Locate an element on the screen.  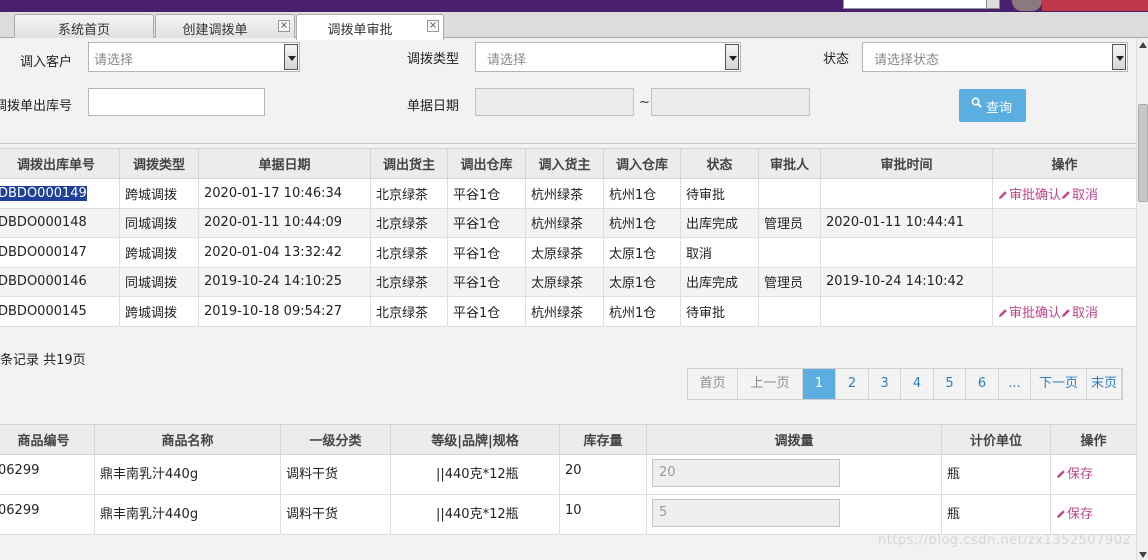
cell-in-owner: 杭州绿茶 is located at coordinates (564, 222).